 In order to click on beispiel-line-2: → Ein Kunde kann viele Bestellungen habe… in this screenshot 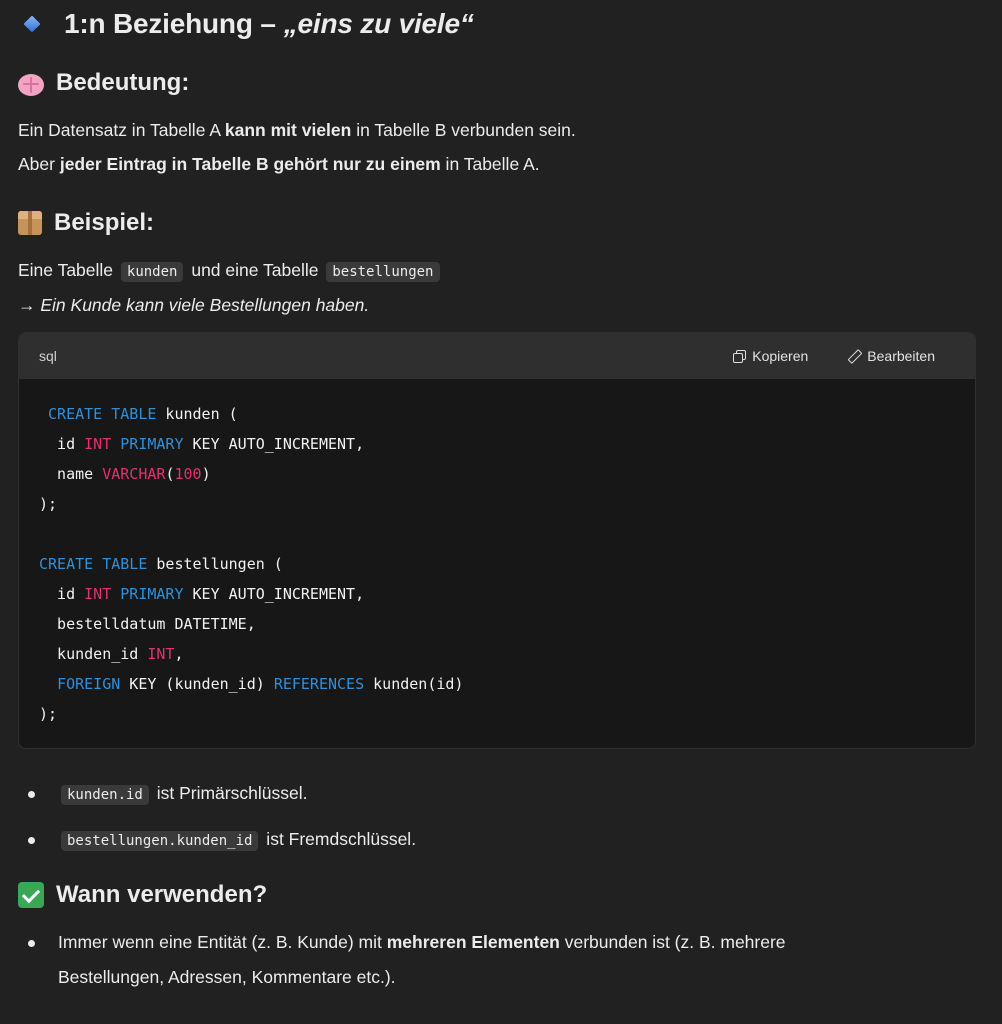, I will do `click(194, 305)`.